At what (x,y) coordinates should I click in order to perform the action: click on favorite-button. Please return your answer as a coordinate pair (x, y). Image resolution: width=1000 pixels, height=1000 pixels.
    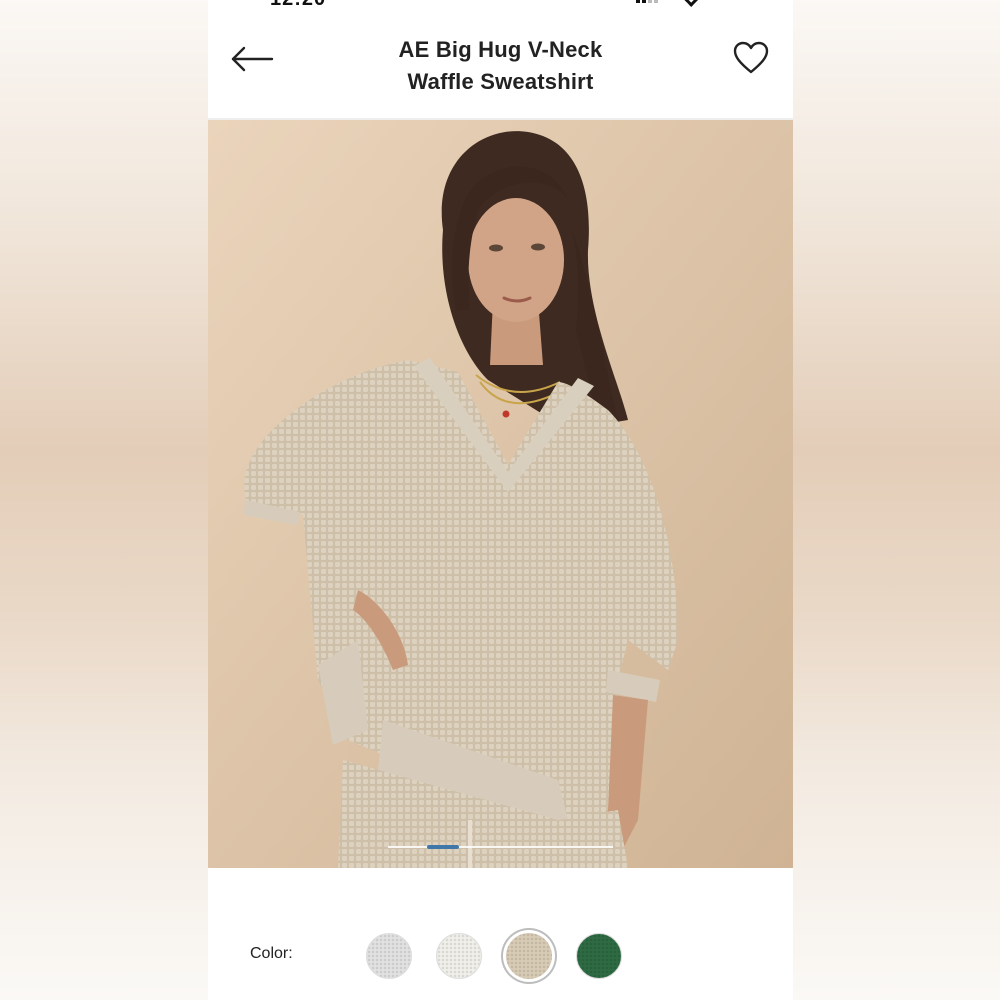
    Looking at the image, I should click on (751, 58).